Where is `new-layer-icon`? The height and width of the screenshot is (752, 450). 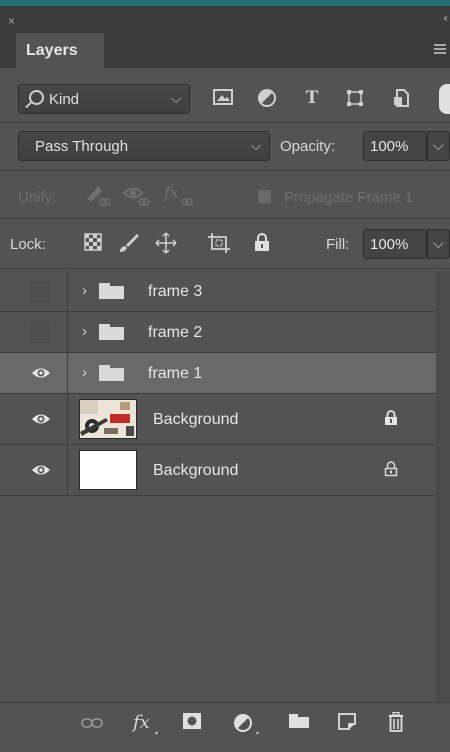 new-layer-icon is located at coordinates (347, 723).